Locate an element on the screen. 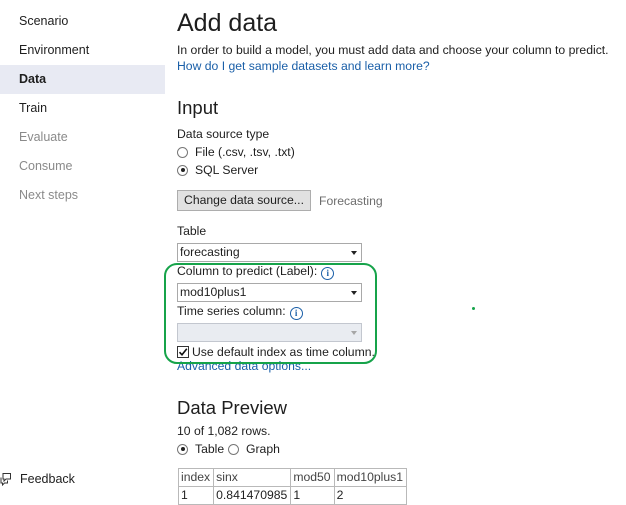  time-series-label-row: Time series column: i is located at coordinates (240, 312).